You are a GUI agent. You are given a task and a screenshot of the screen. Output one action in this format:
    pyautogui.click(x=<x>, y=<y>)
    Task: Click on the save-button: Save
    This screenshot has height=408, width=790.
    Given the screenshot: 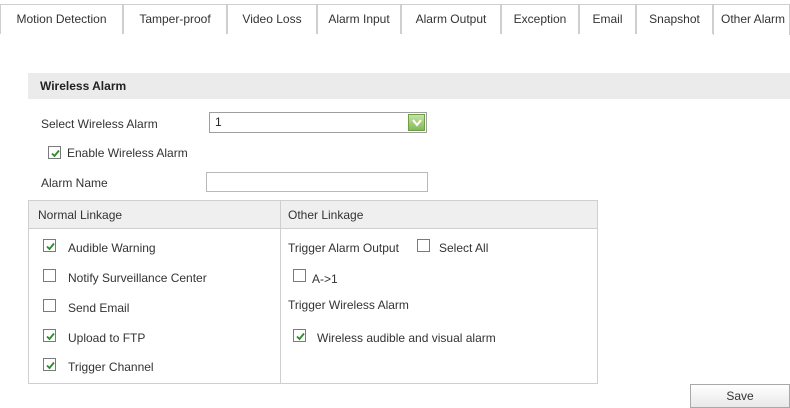 What is the action you would take?
    pyautogui.click(x=740, y=396)
    